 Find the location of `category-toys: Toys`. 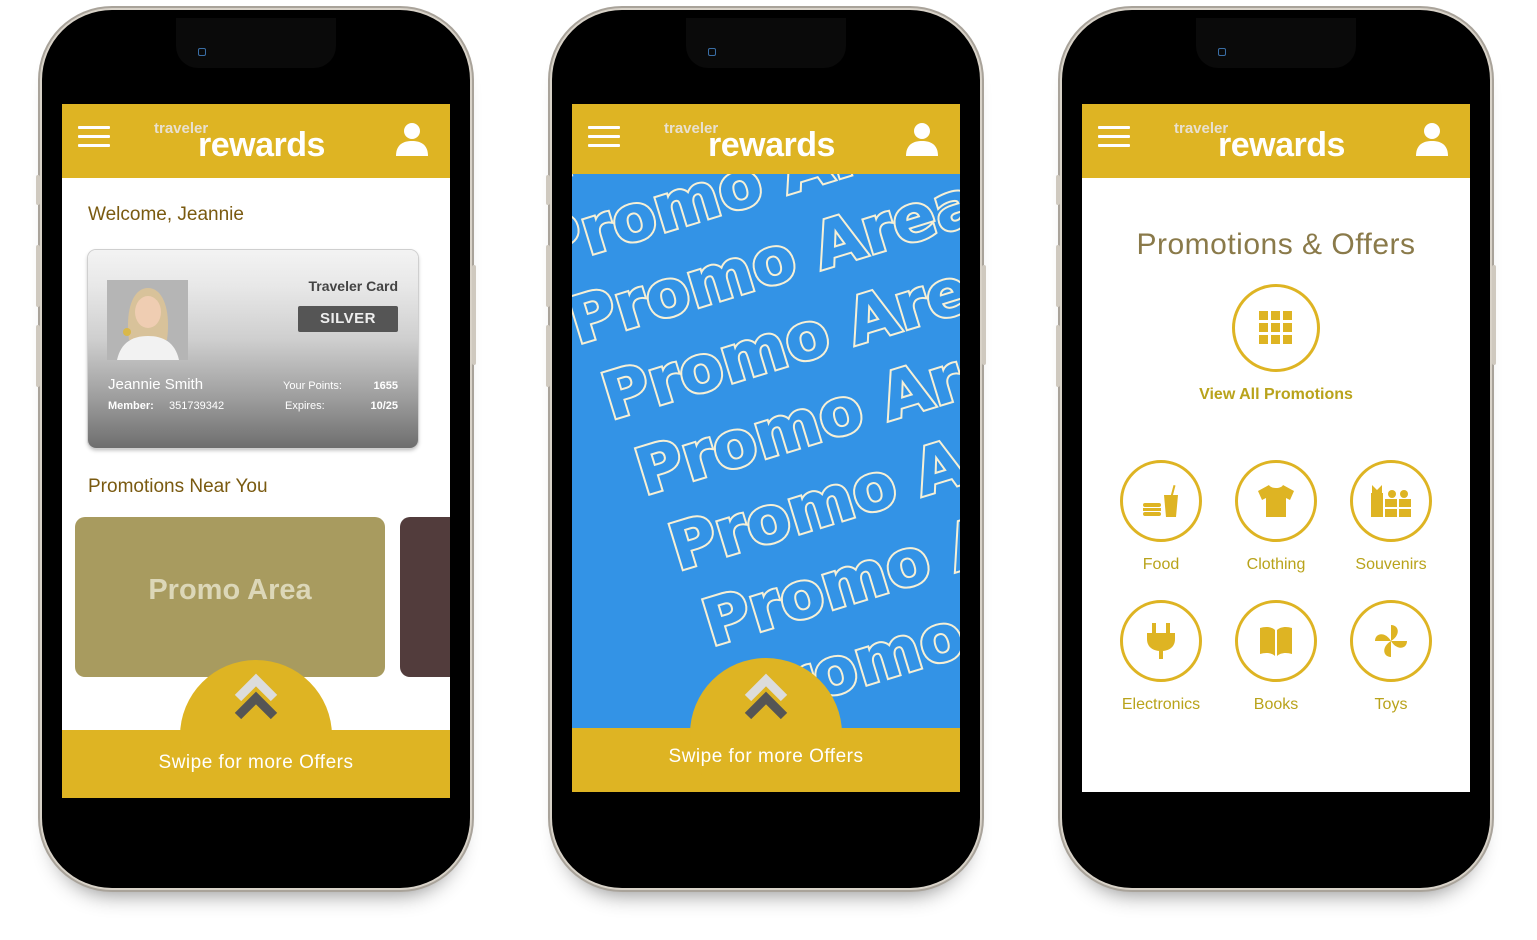

category-toys: Toys is located at coordinates (1391, 657).